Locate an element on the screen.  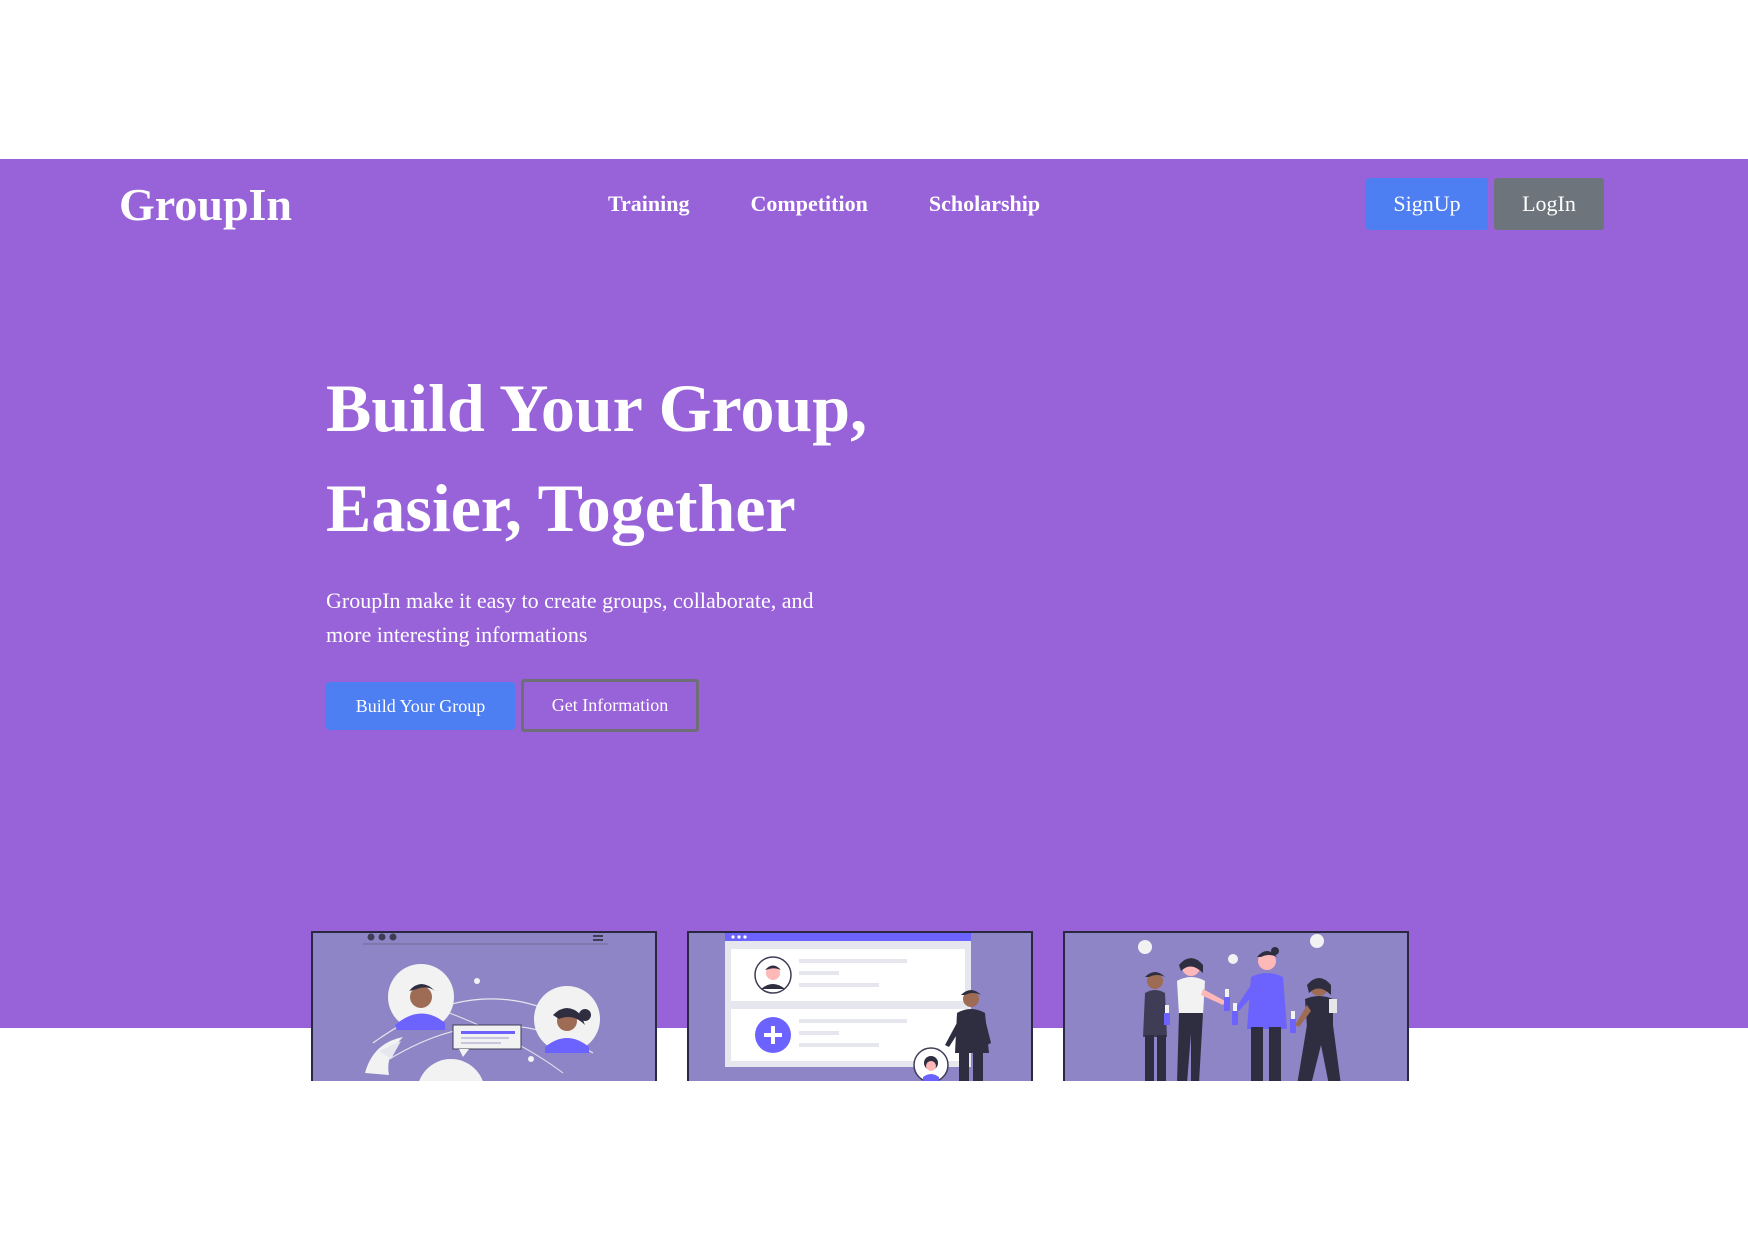
build-your-group-button: Build Your Group is located at coordinates (420, 706).